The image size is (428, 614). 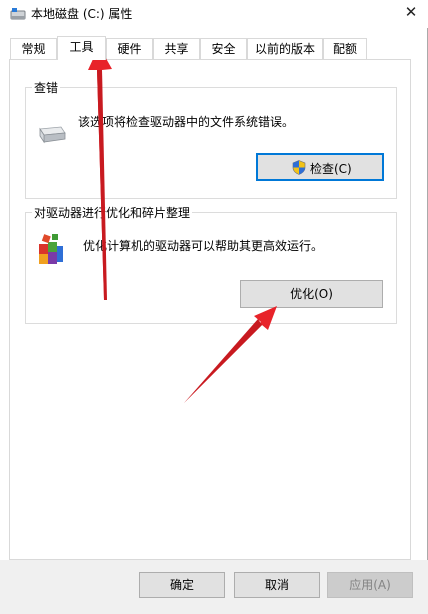 I want to click on drive-icon, so click(x=52, y=135).